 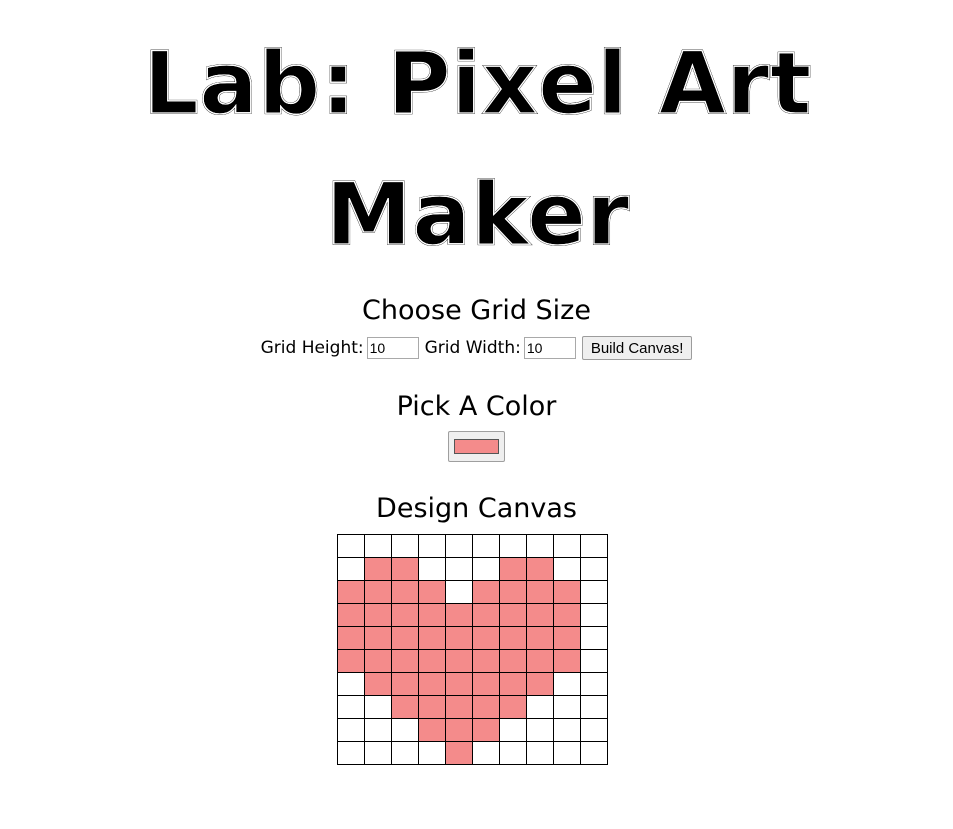 What do you see at coordinates (476, 446) in the screenshot?
I see `color-picker` at bounding box center [476, 446].